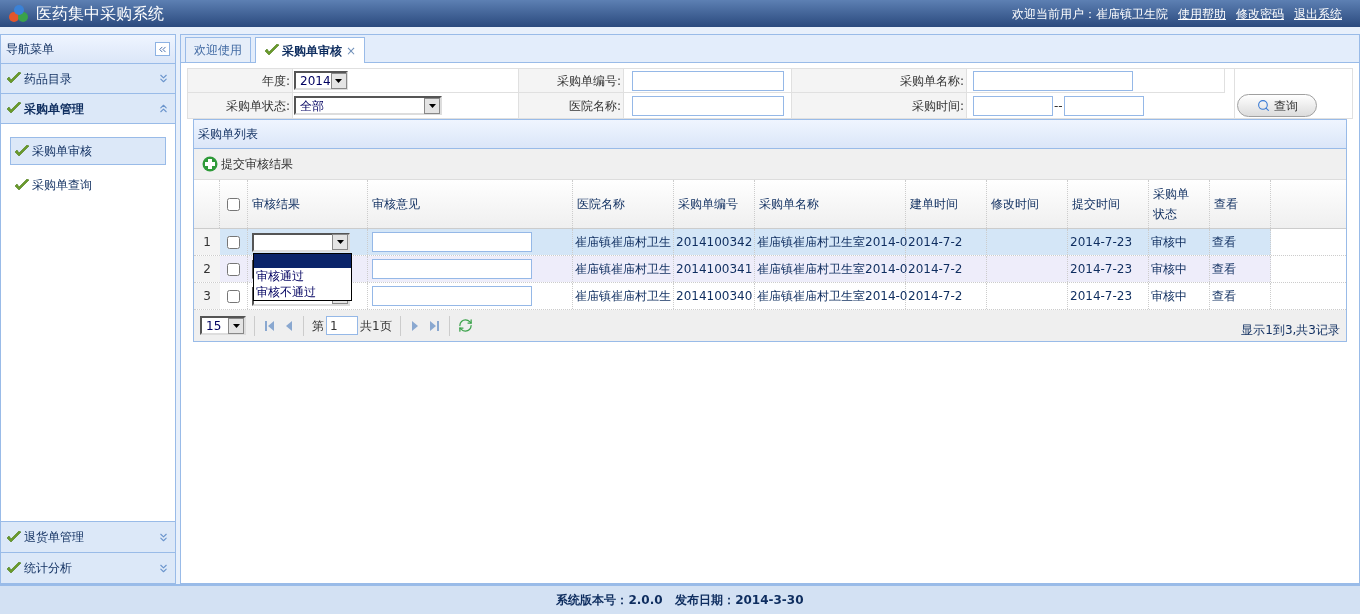 This screenshot has width=1360, height=614. What do you see at coordinates (207, 269) in the screenshot?
I see `row-number: 2` at bounding box center [207, 269].